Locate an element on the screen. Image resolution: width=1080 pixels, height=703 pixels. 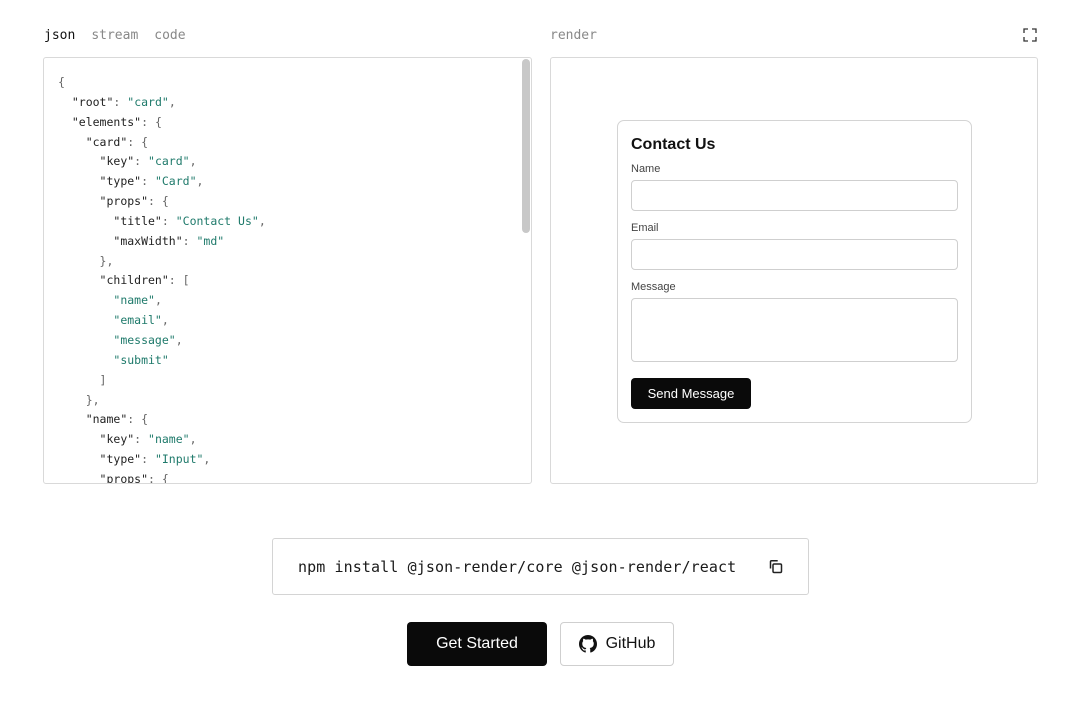
json-line: "name": { is located at coordinates (117, 419).